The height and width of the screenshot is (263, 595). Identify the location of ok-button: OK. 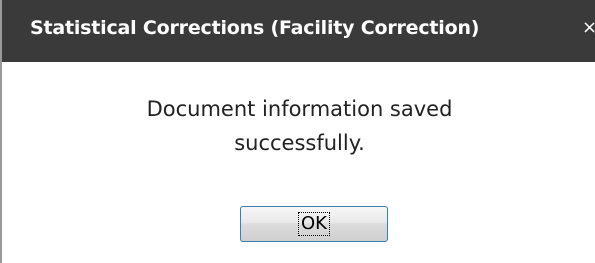
(314, 224).